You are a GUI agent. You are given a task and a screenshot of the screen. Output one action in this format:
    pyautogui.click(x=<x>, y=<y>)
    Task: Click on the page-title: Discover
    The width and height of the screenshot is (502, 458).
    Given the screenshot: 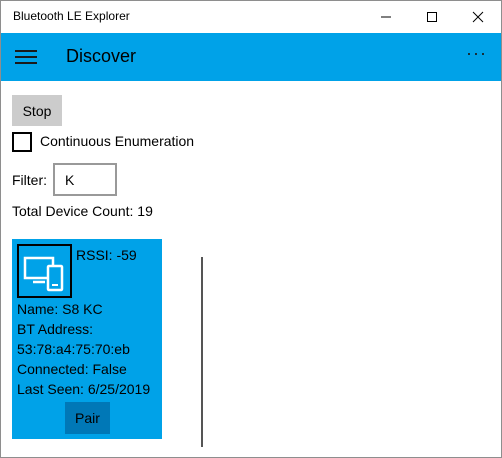 What is the action you would take?
    pyautogui.click(x=101, y=56)
    